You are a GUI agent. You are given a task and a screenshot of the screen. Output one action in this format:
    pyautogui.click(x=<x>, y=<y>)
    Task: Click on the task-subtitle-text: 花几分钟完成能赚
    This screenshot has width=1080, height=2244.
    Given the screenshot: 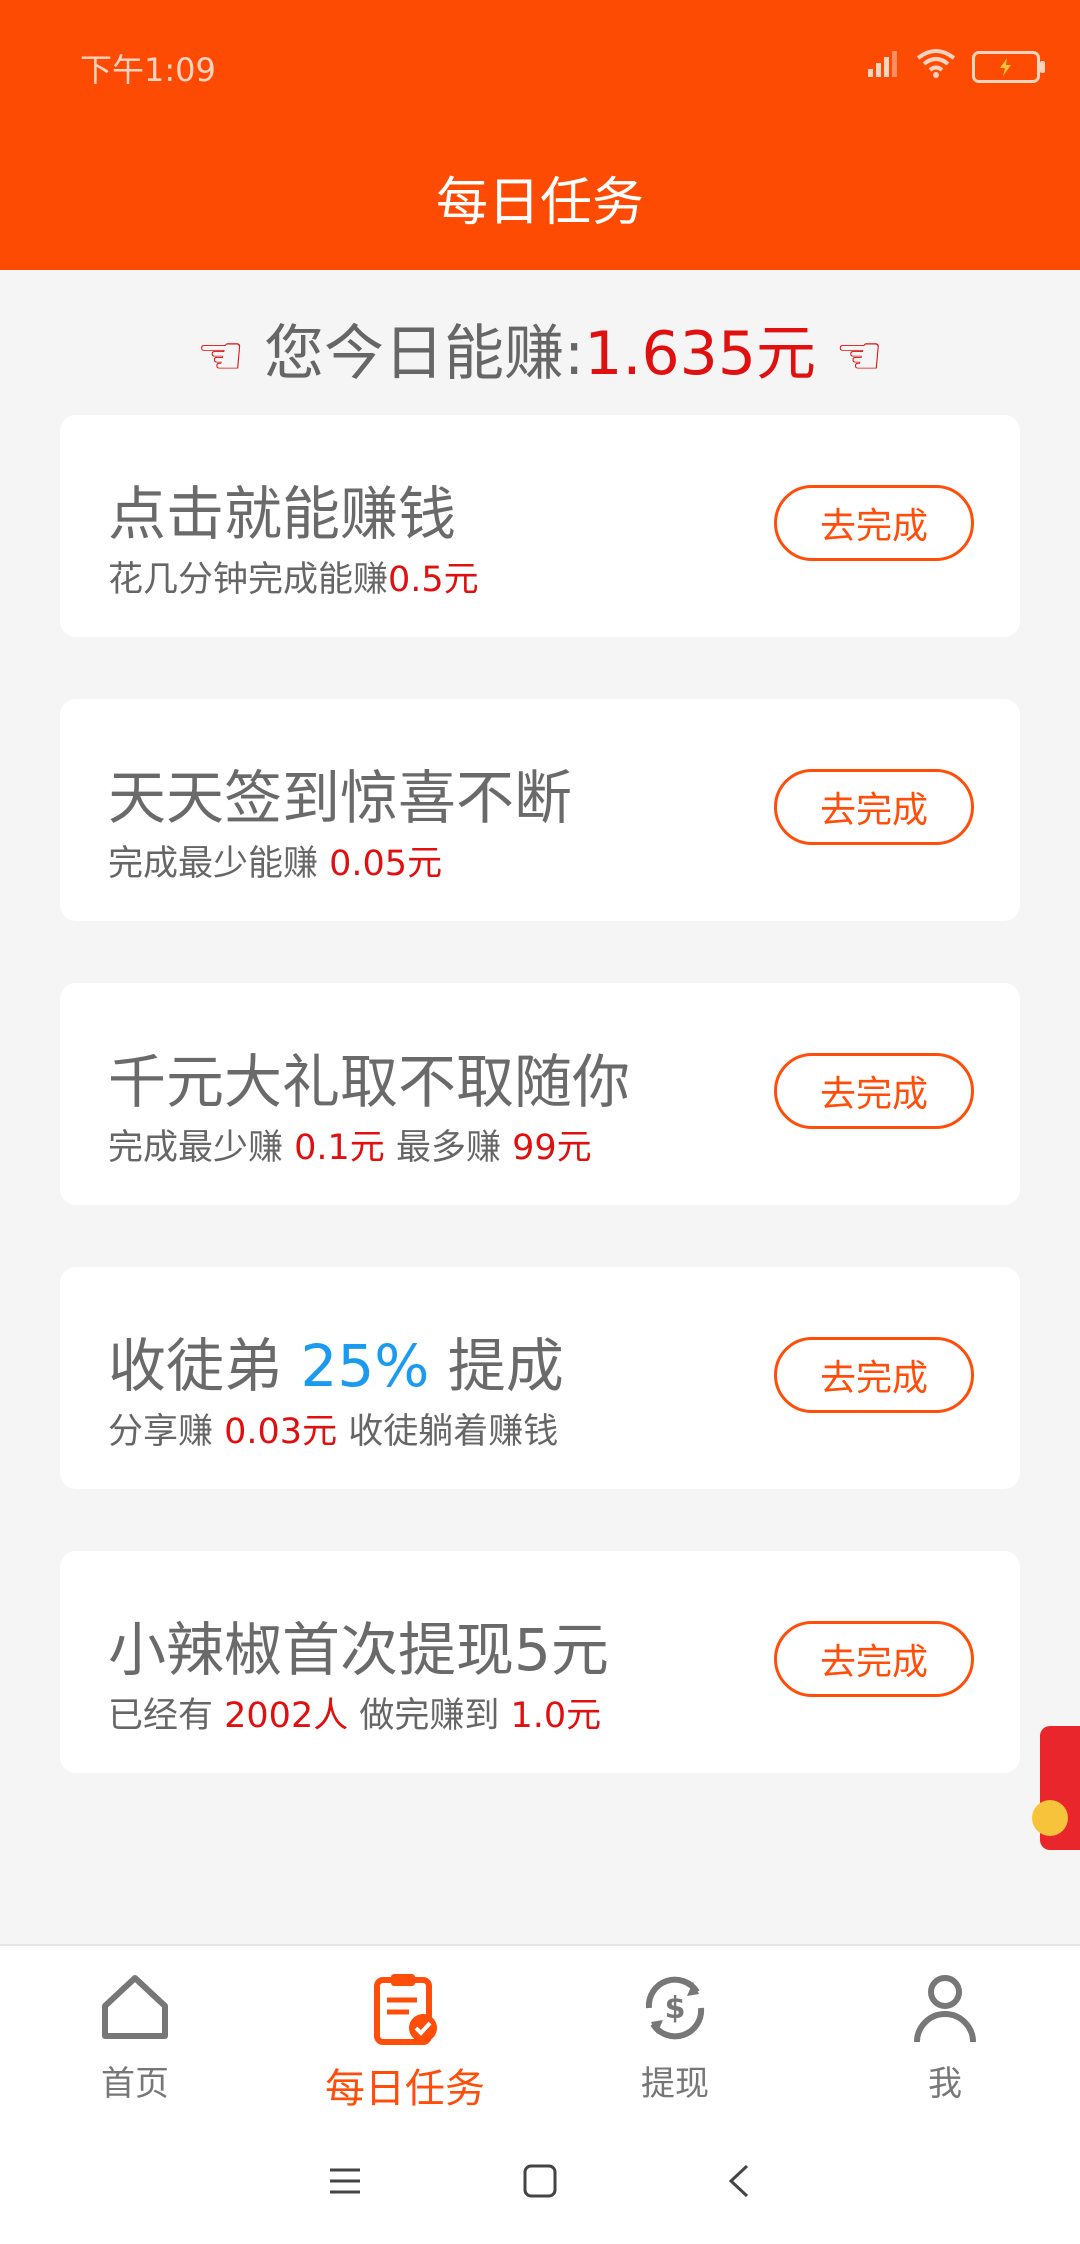 What is the action you would take?
    pyautogui.click(x=248, y=580)
    